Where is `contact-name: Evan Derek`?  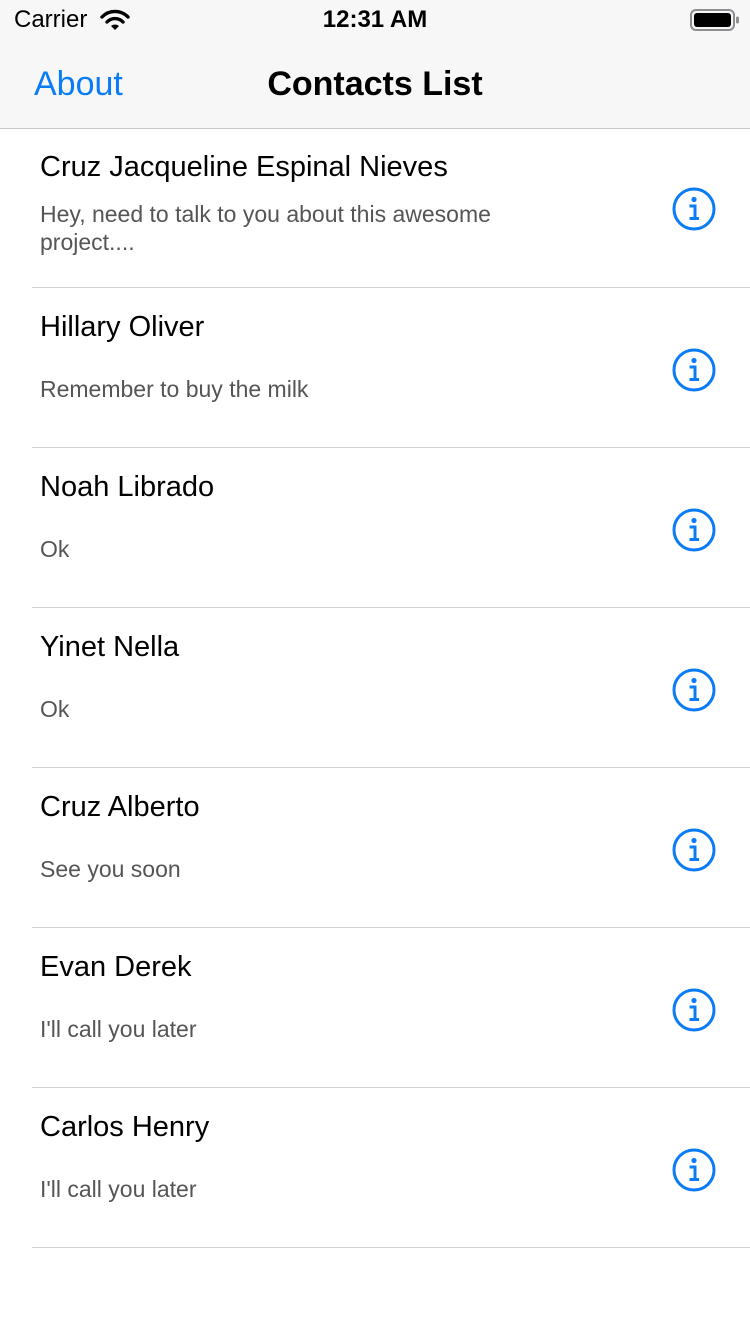 contact-name: Evan Derek is located at coordinates (116, 967).